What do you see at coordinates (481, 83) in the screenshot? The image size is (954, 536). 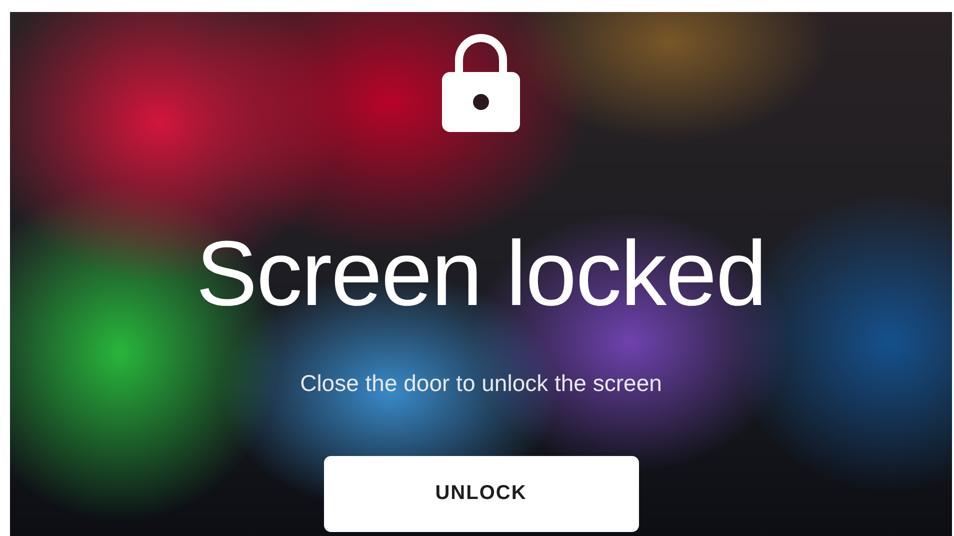 I see `padlock-icon` at bounding box center [481, 83].